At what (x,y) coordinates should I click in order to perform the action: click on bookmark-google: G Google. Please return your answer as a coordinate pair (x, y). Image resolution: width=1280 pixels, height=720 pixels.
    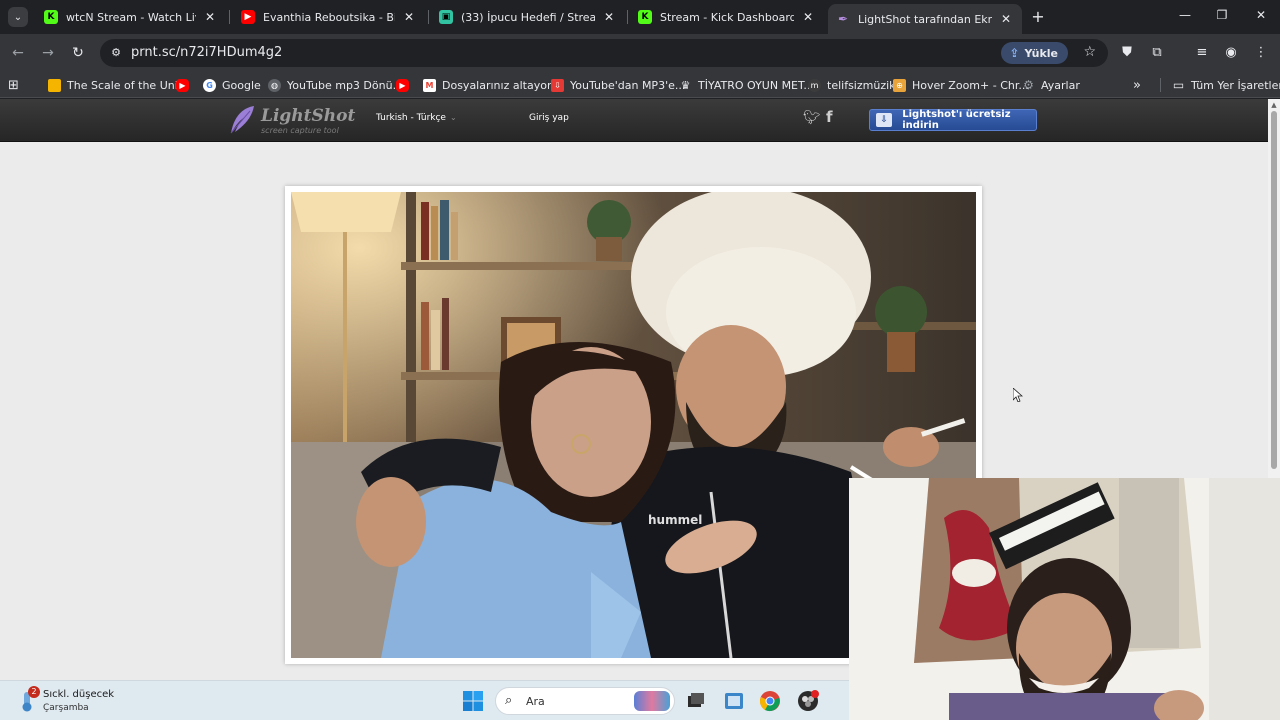
    Looking at the image, I should click on (232, 85).